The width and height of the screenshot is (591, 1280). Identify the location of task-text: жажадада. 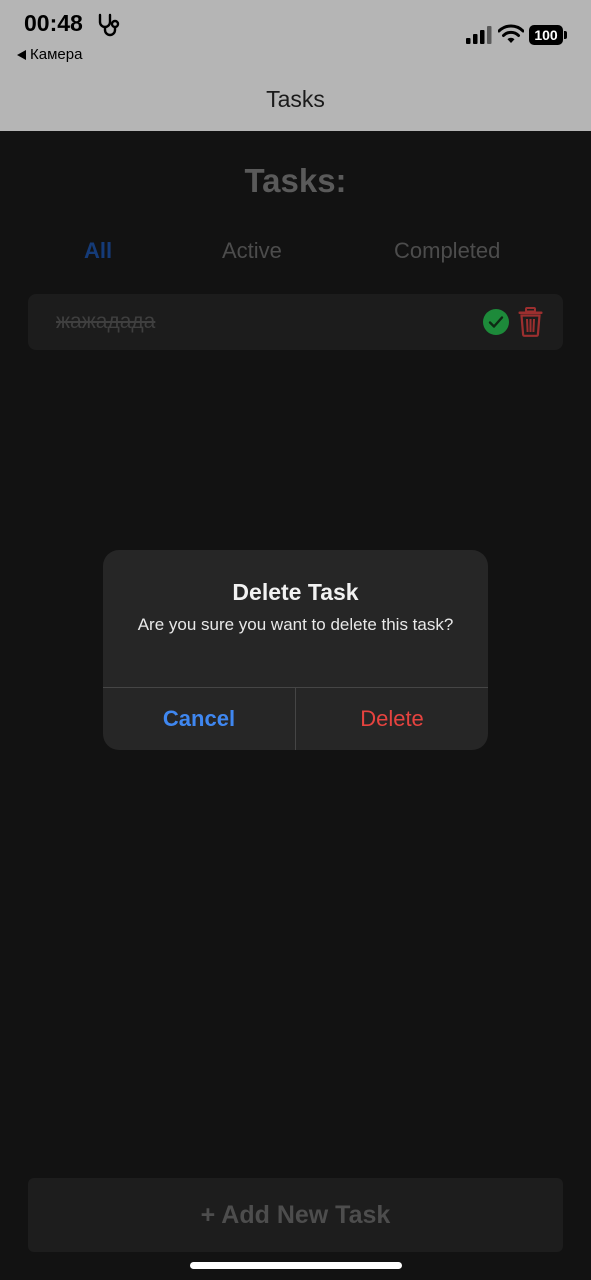
(106, 321).